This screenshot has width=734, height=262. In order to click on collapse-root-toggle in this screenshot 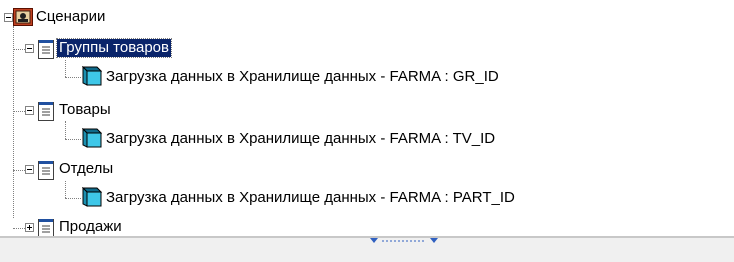, I will do `click(8, 17)`.